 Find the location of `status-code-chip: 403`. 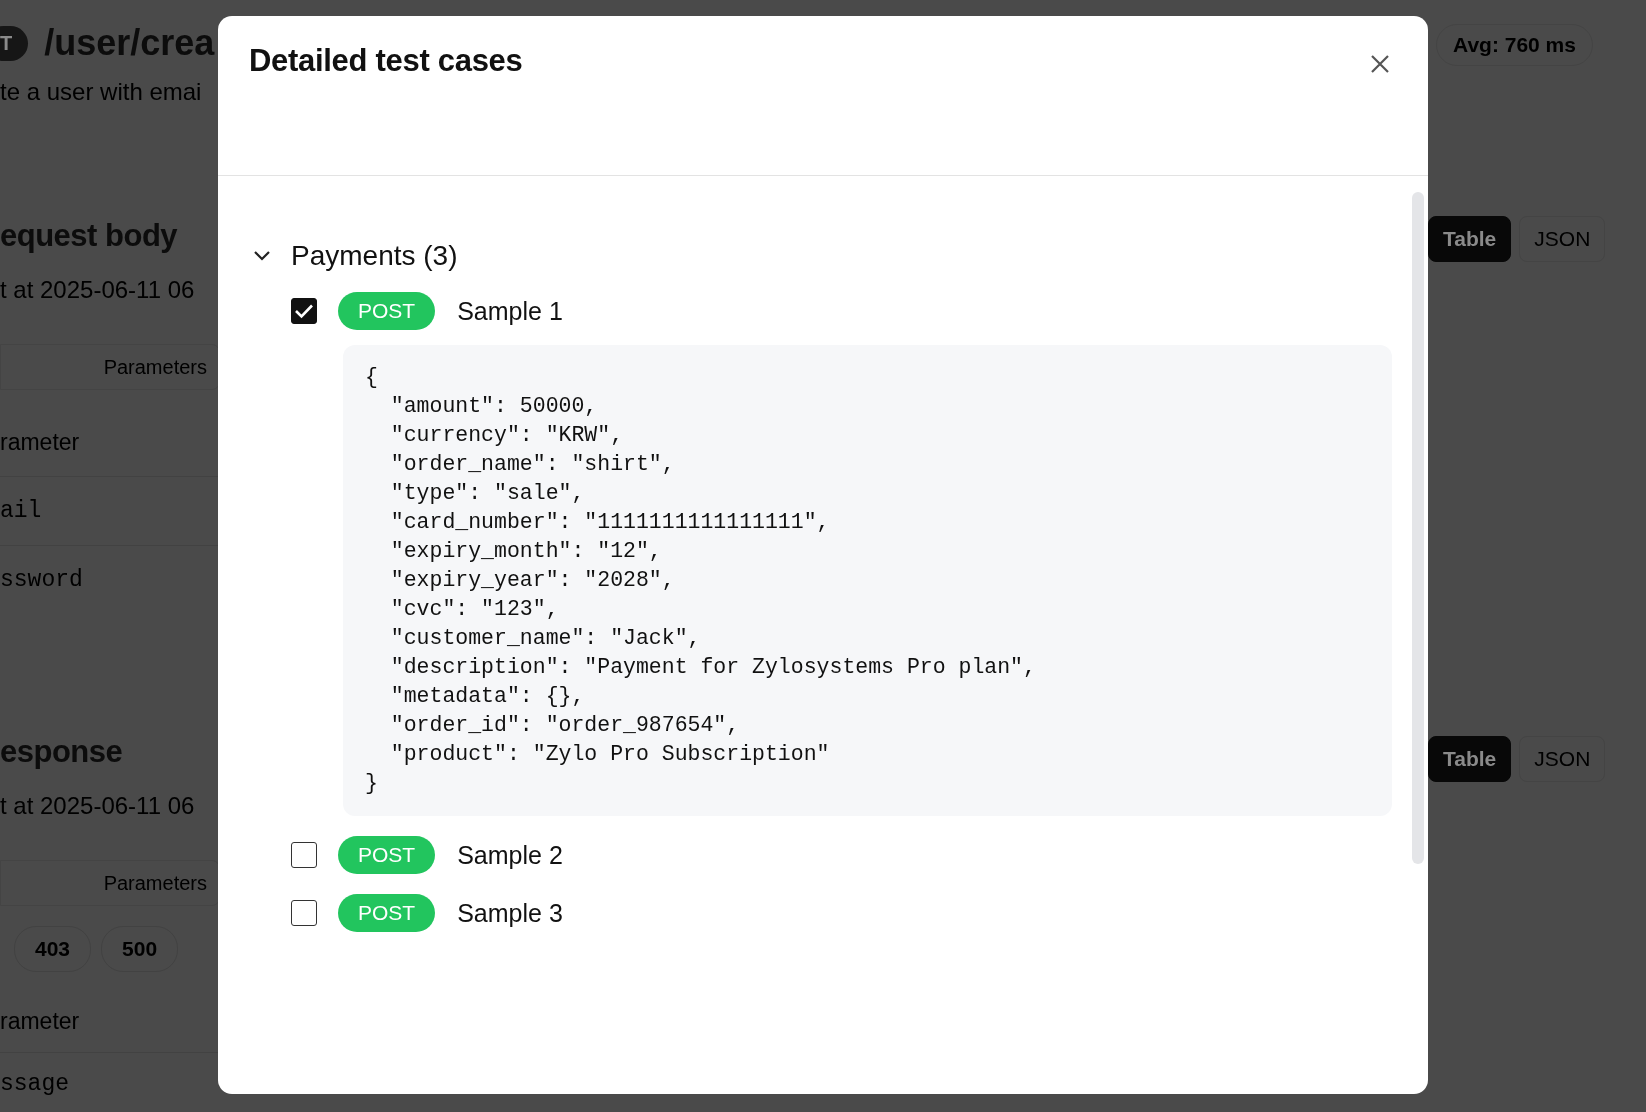

status-code-chip: 403 is located at coordinates (53, 949).